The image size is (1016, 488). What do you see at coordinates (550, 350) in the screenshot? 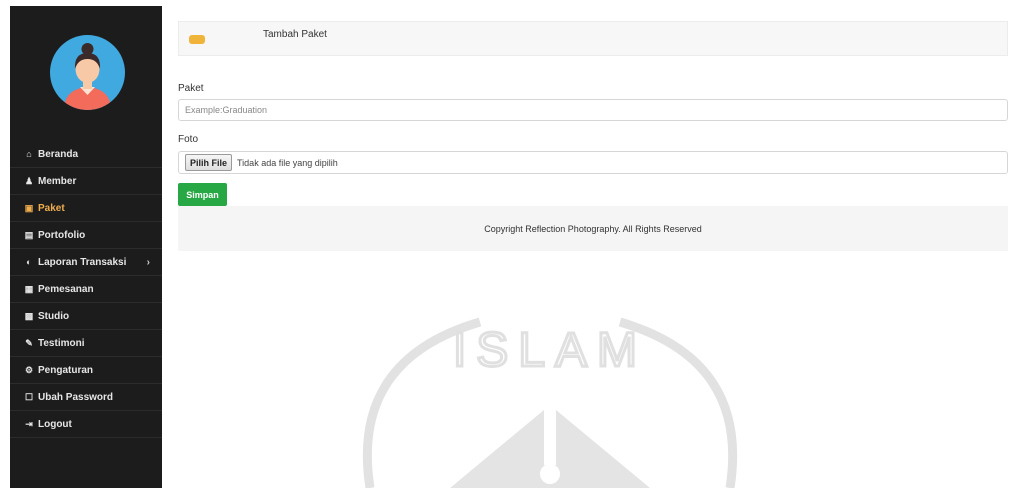
I see `watermark-text: ISLAM` at bounding box center [550, 350].